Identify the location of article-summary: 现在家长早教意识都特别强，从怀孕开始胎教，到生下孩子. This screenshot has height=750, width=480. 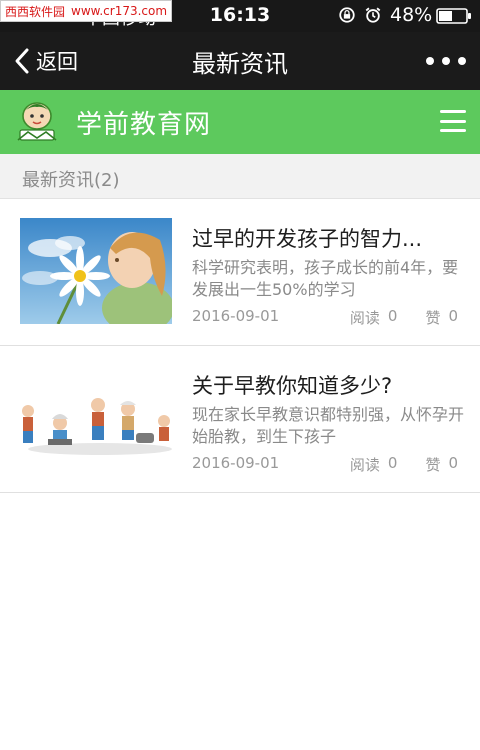
(328, 425).